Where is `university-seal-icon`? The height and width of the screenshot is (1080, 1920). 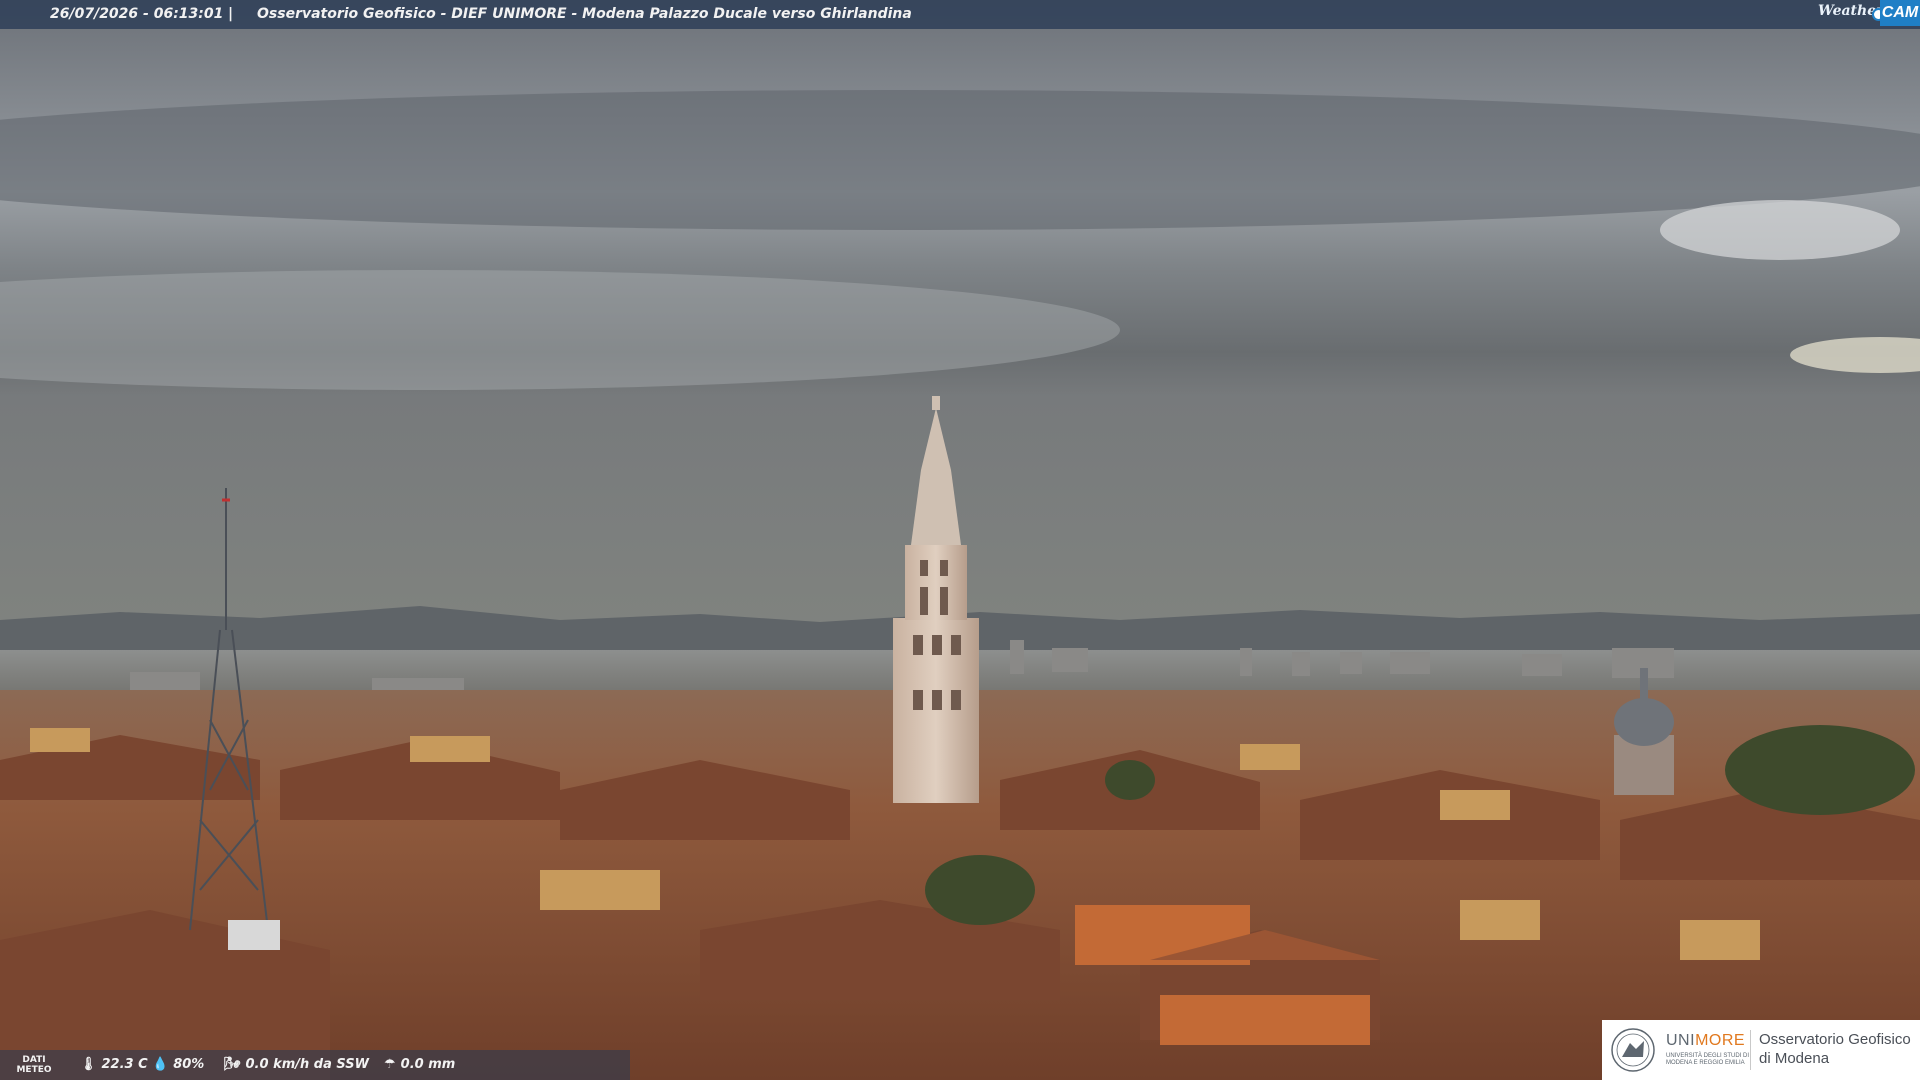 university-seal-icon is located at coordinates (1633, 1050).